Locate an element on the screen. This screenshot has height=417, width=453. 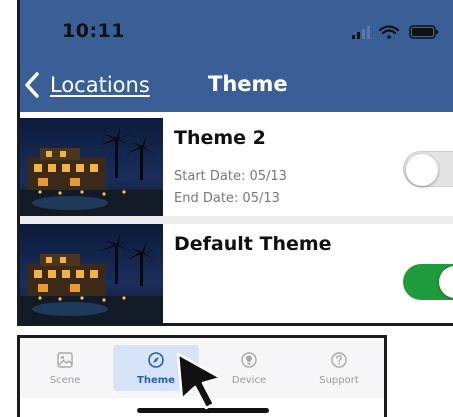
tab-theme: Theme is located at coordinates (156, 368).